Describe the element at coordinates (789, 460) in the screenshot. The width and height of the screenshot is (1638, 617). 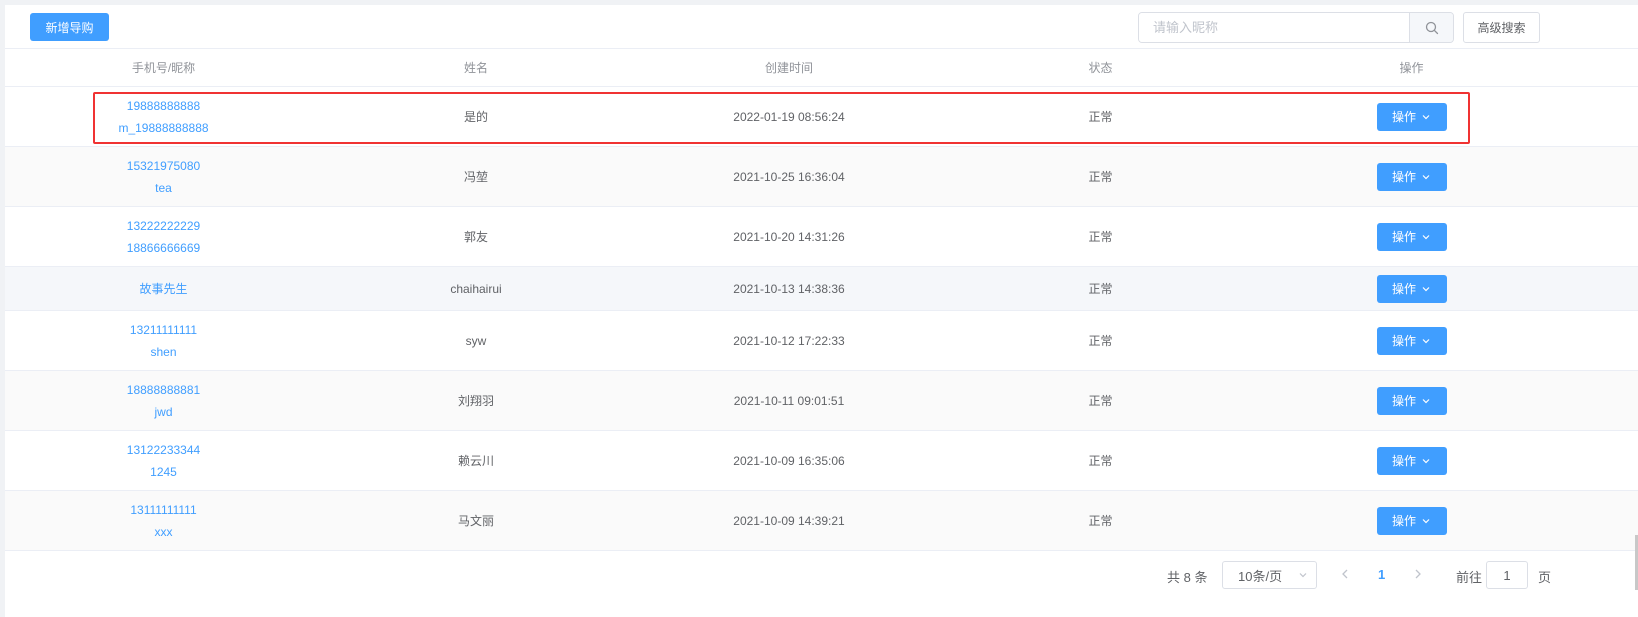
I see `created-time-cell: 2021-10-09 16:35:06` at that location.